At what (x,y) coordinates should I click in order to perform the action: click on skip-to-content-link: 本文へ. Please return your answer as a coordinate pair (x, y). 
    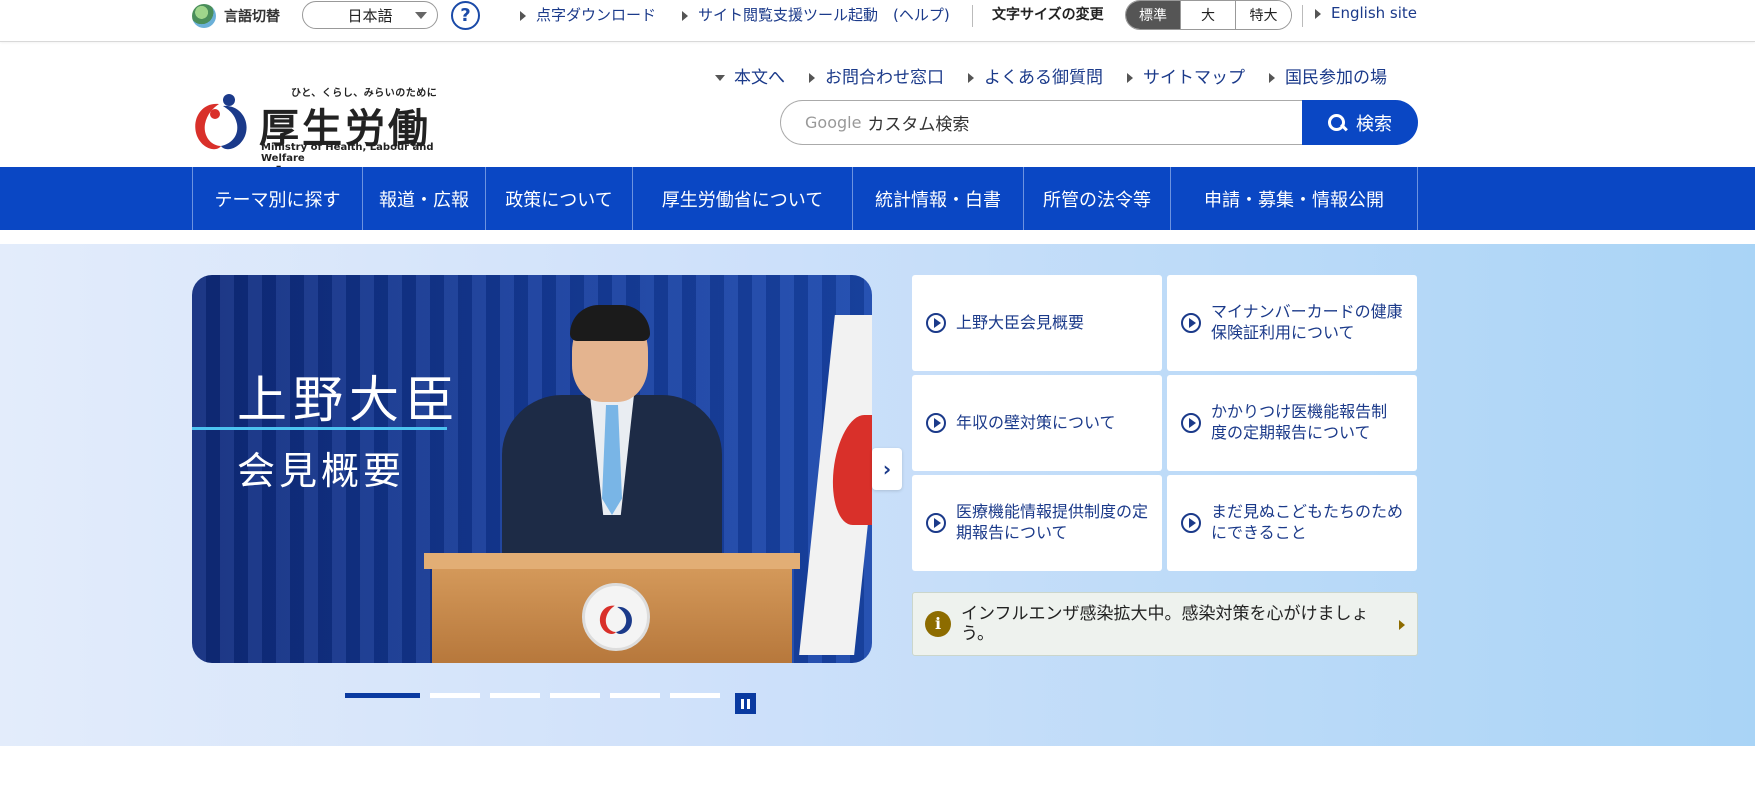
    Looking at the image, I should click on (750, 75).